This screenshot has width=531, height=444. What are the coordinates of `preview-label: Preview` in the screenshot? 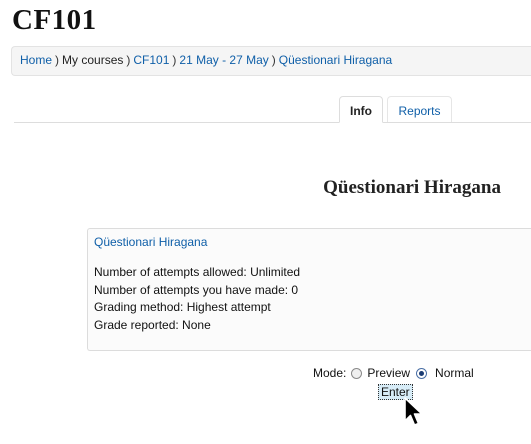 It's located at (388, 373).